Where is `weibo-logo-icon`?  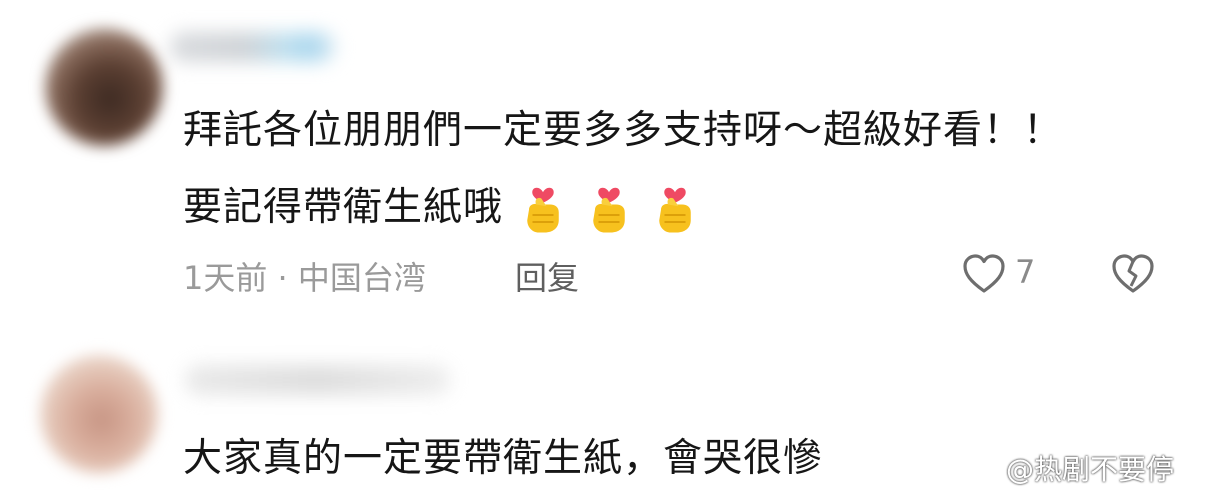
weibo-logo-icon is located at coordinates (984, 469).